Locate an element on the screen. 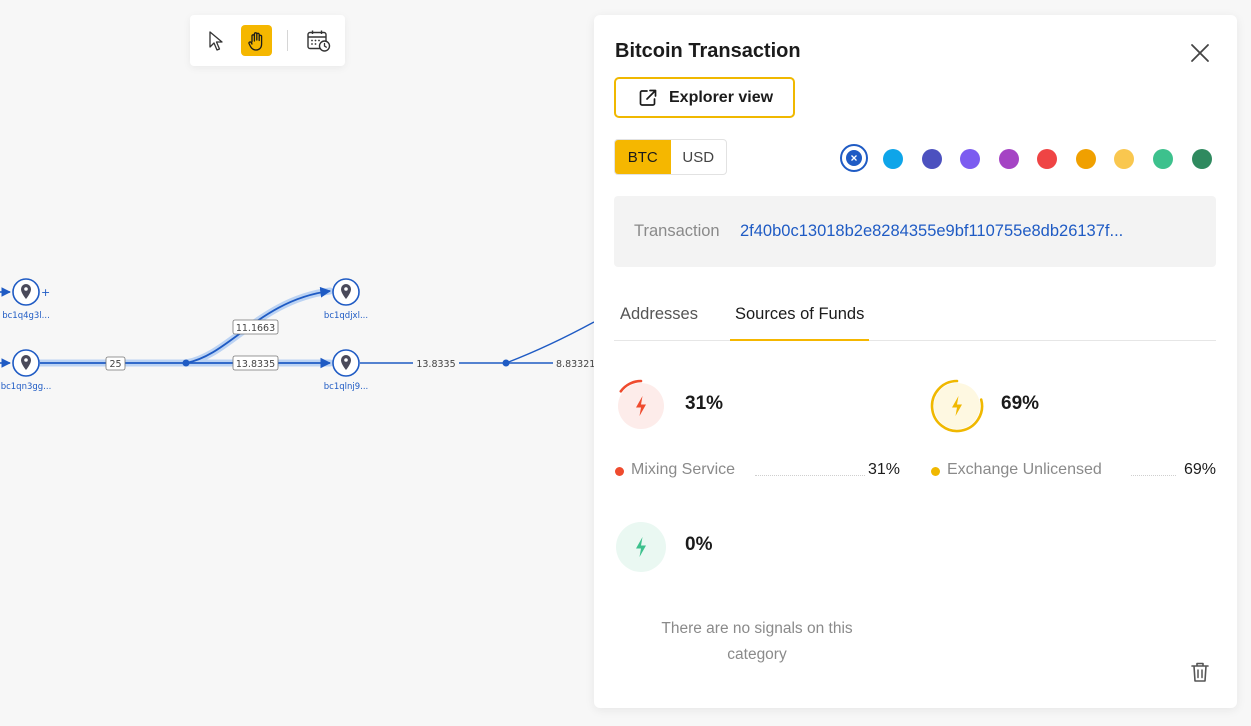 Image resolution: width=1251 pixels, height=726 pixels. fund-name: Exchange Unlicensed is located at coordinates (1024, 469).